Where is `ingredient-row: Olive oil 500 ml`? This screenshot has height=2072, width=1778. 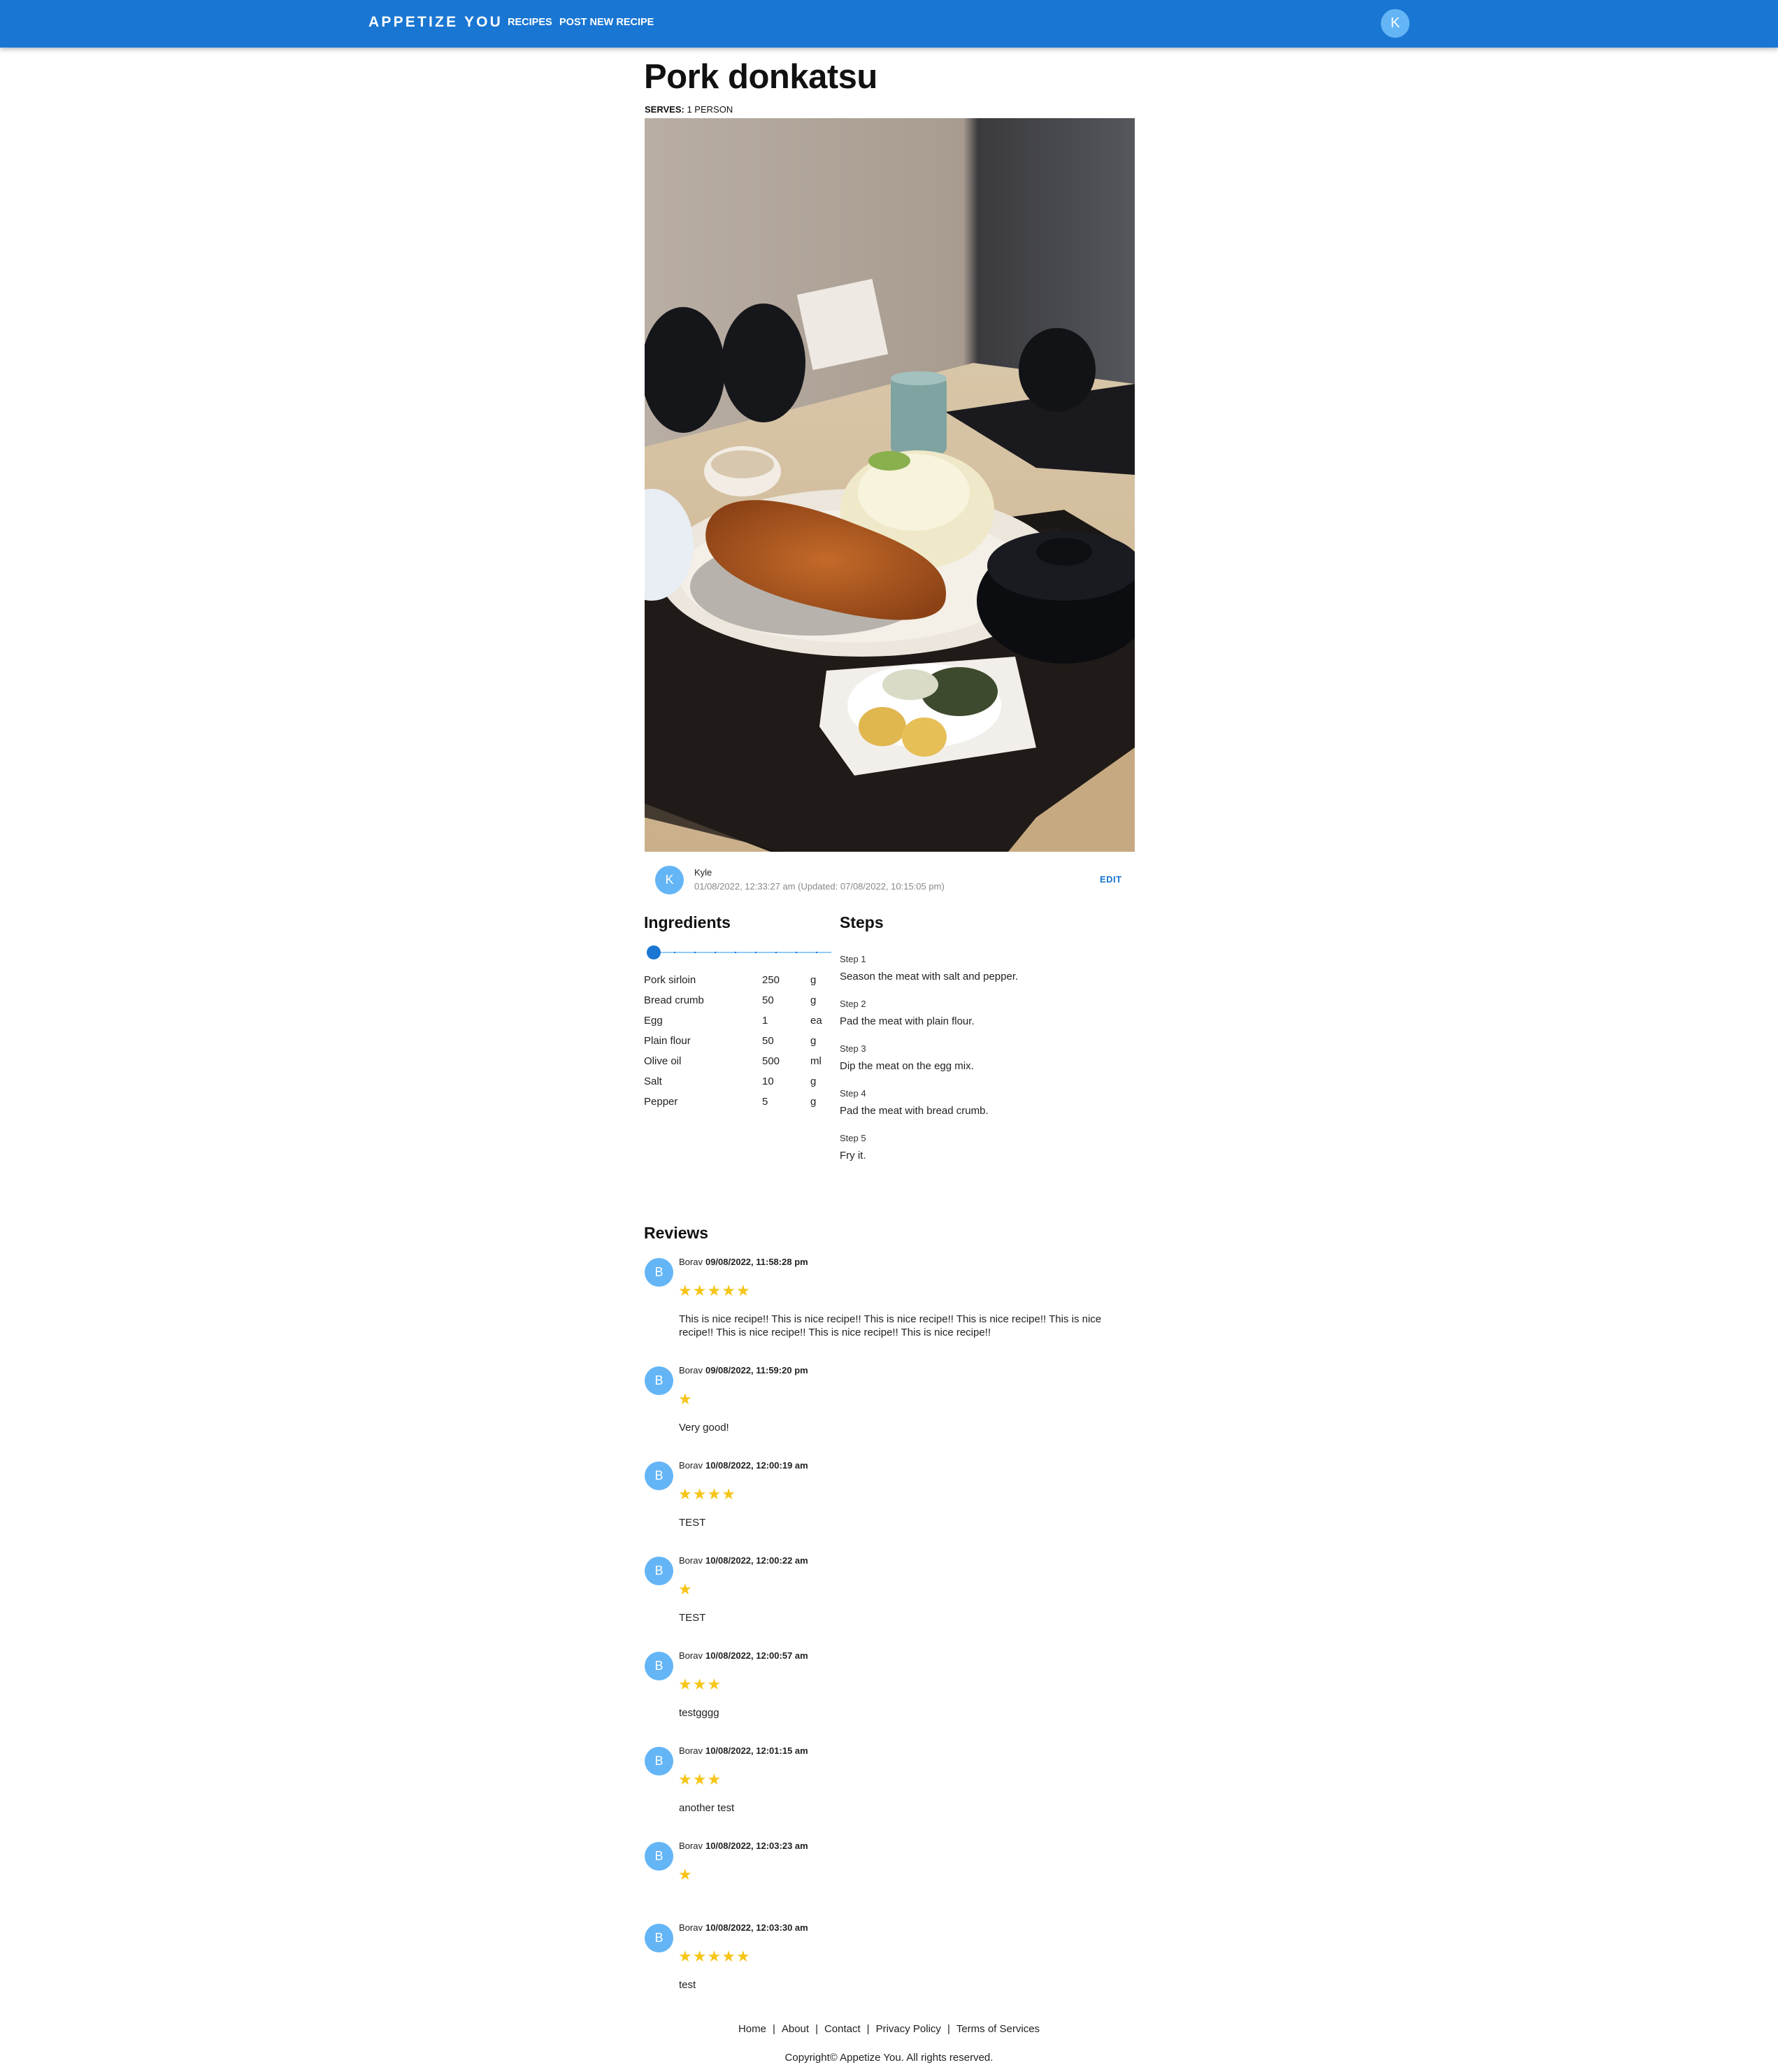 ingredient-row: Olive oil 500 ml is located at coordinates (736, 1063).